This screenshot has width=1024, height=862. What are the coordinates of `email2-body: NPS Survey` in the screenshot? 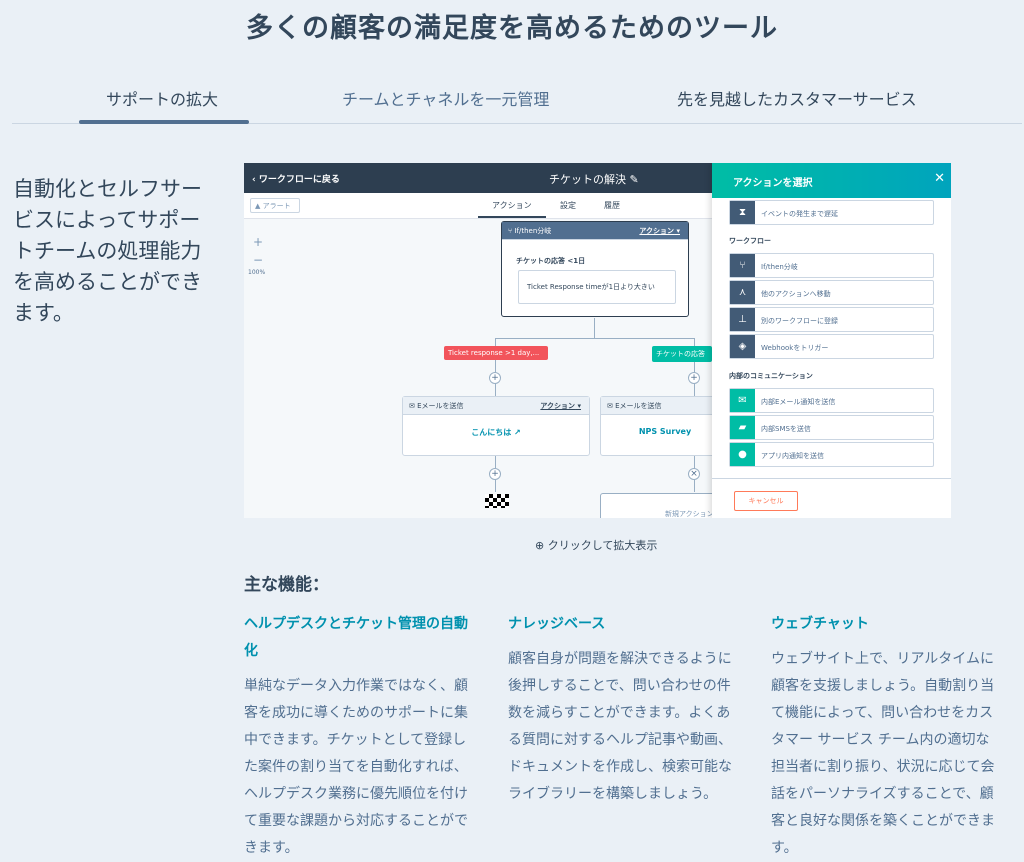 It's located at (665, 431).